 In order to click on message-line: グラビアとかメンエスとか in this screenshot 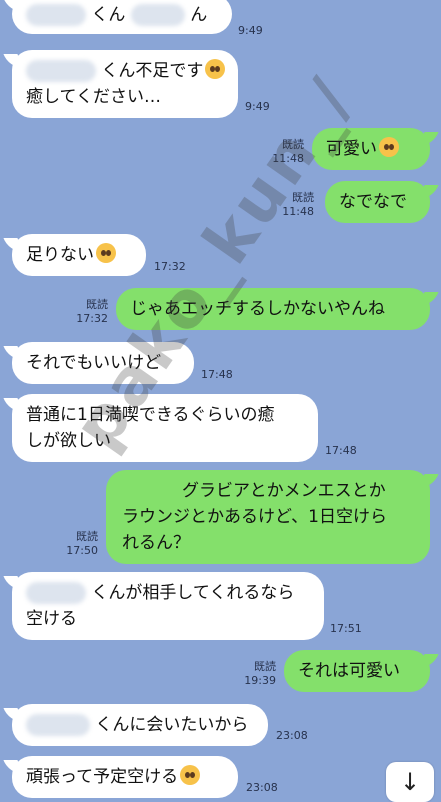, I will do `click(269, 491)`.